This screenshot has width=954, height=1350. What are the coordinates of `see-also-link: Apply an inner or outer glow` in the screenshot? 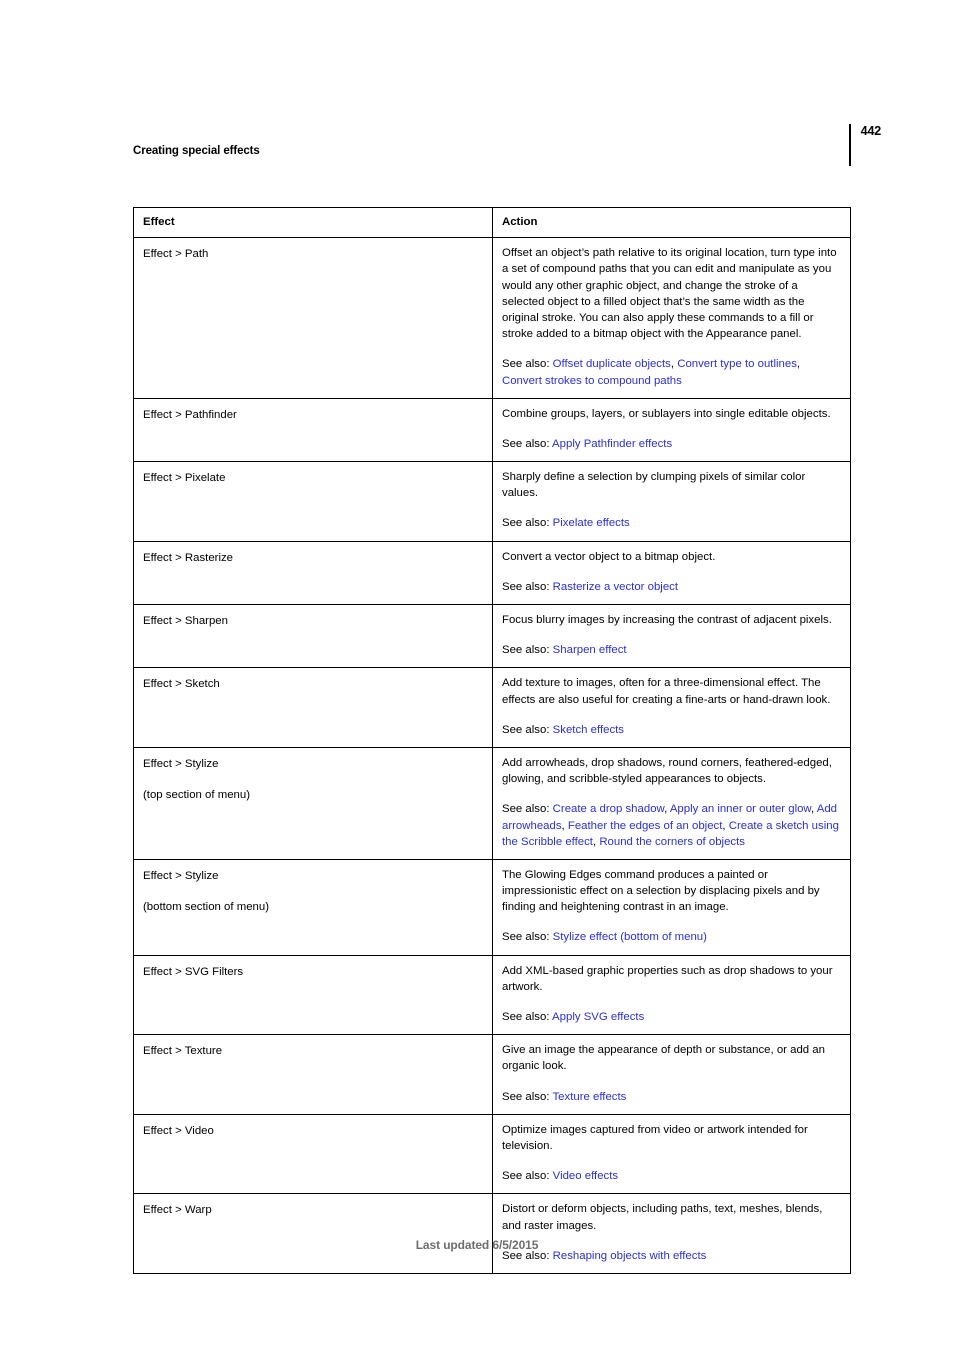 It's located at (740, 809).